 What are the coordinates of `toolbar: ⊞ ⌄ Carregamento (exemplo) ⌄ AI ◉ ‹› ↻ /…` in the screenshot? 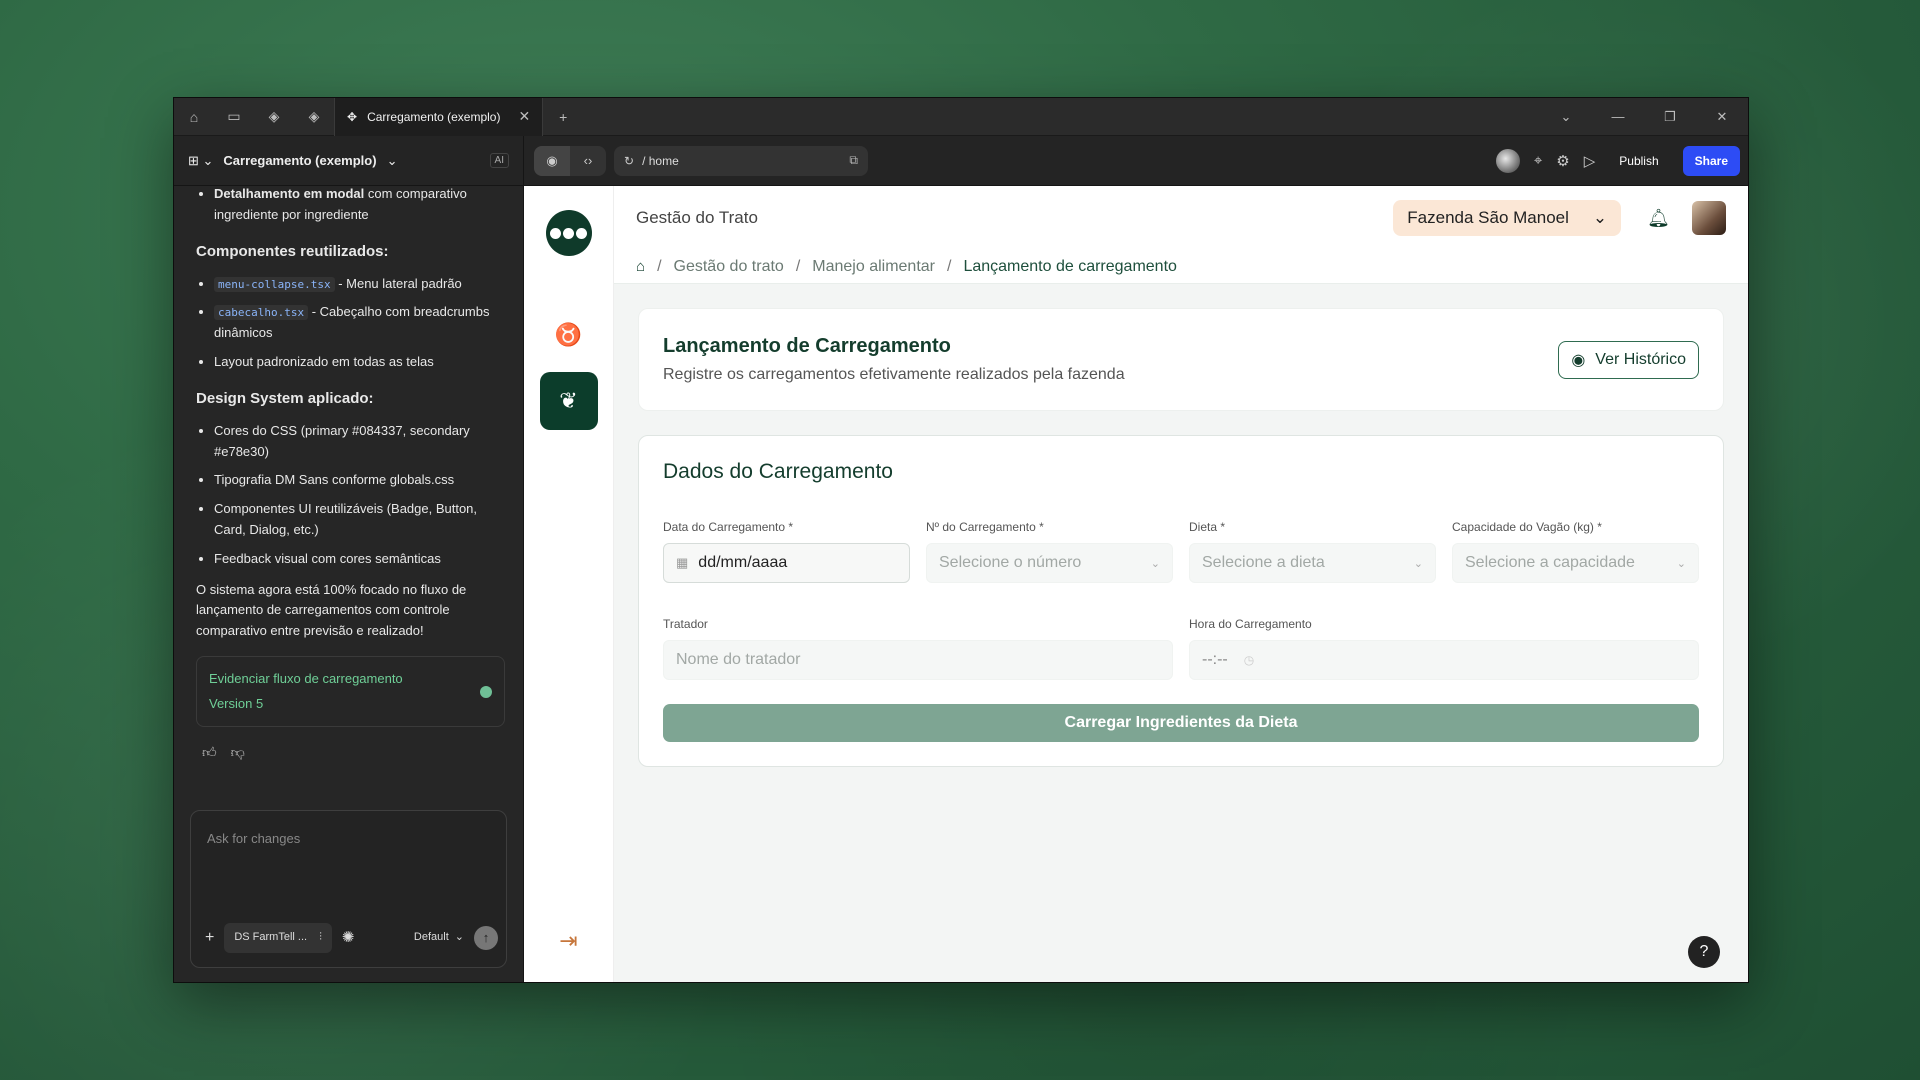 It's located at (961, 161).